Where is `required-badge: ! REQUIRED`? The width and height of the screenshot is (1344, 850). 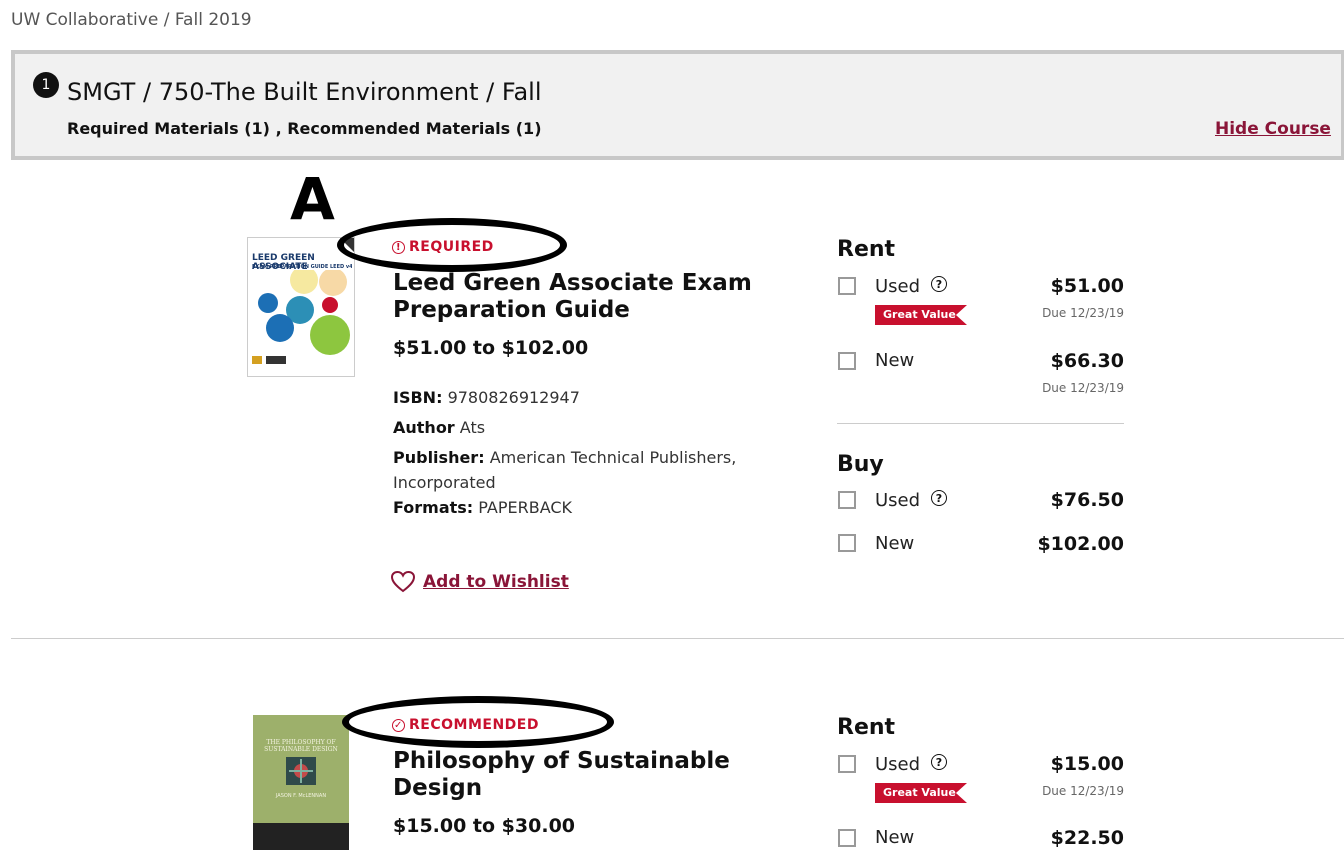
required-badge: ! REQUIRED is located at coordinates (443, 247).